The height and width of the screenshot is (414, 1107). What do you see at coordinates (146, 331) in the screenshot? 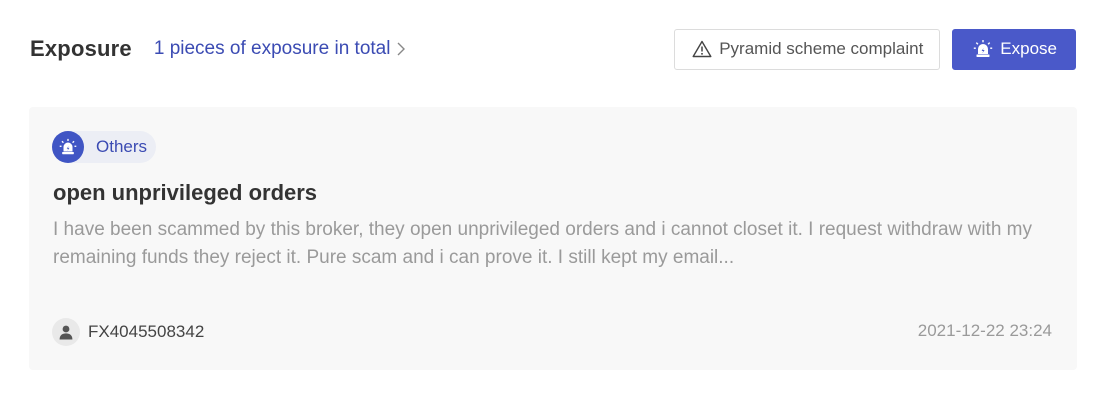
I see `author-name: FX4045508342` at bounding box center [146, 331].